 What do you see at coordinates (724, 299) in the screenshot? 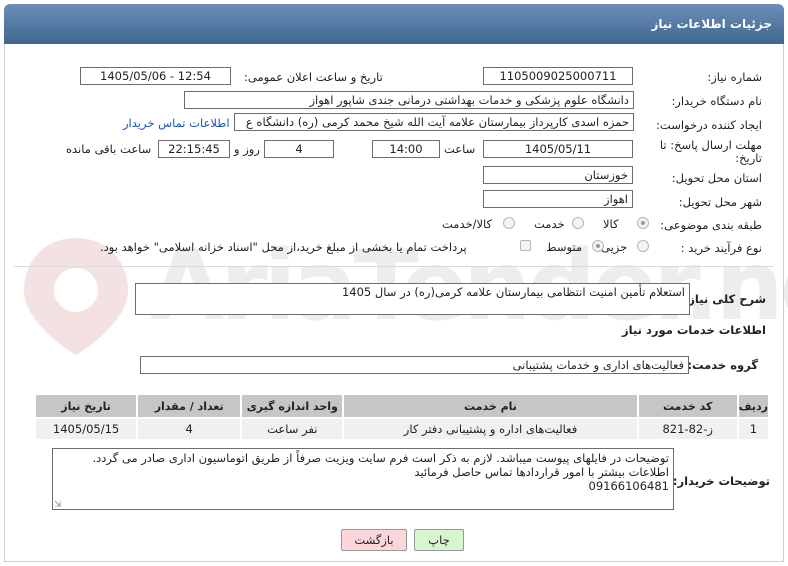
I see `summary-label: شرح کلی نیاز:` at bounding box center [724, 299].